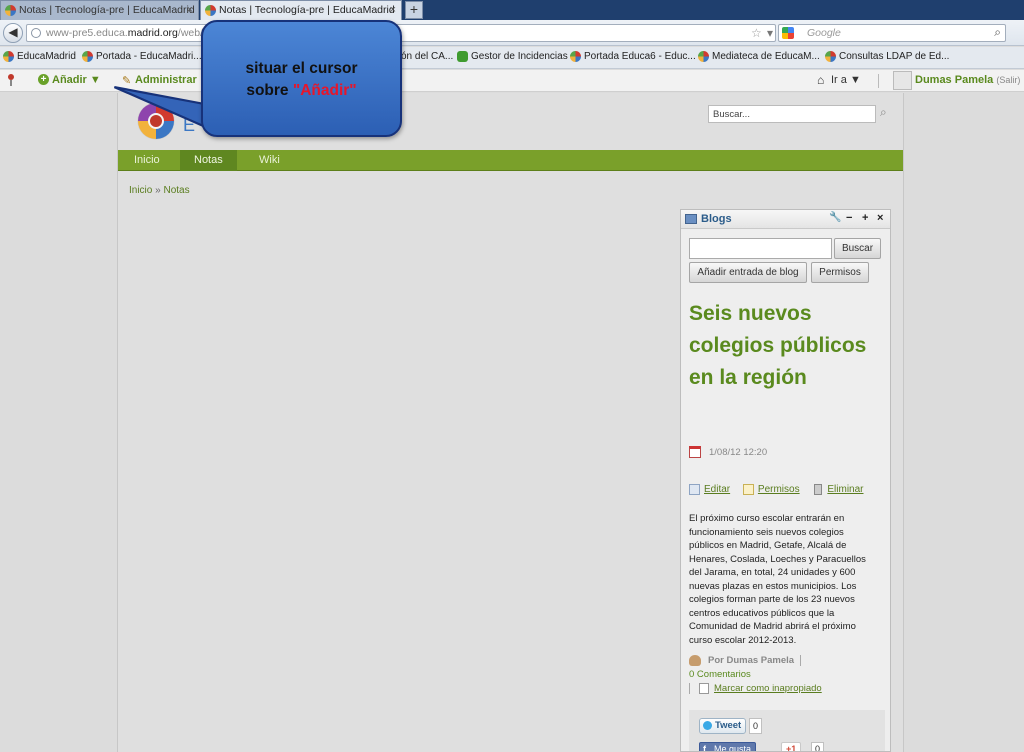 The height and width of the screenshot is (752, 1024). What do you see at coordinates (824, 33) in the screenshot?
I see `search-placeholder: Google` at bounding box center [824, 33].